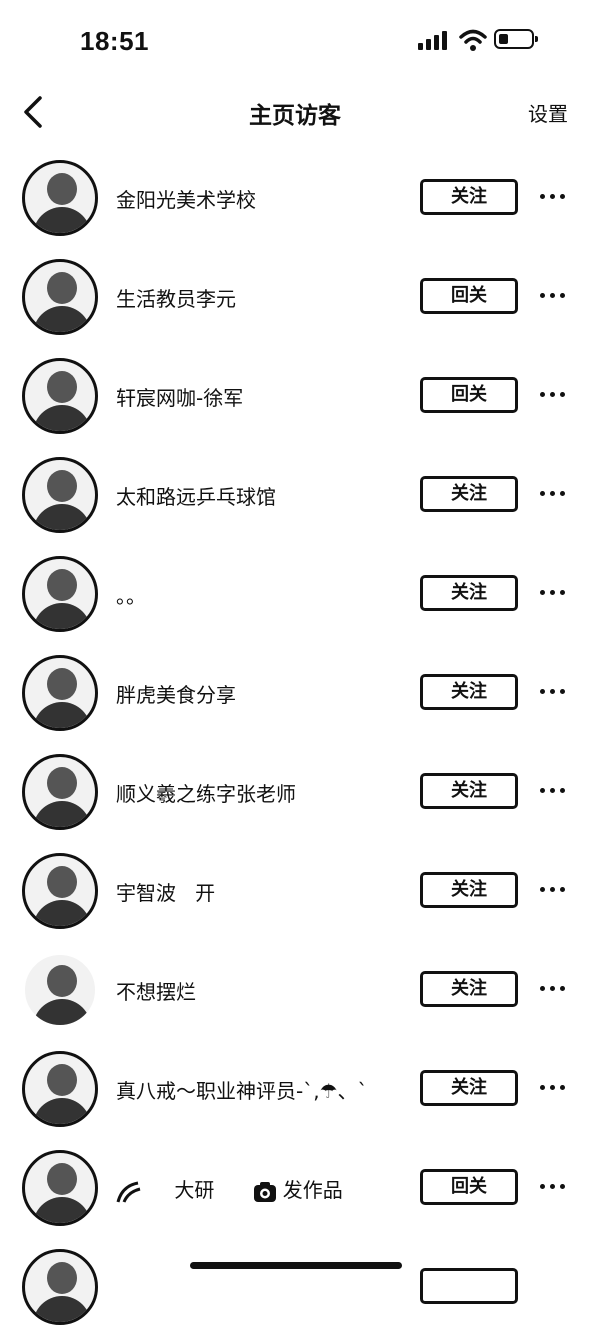  I want to click on visitor-row: 宇智波 开 关注, so click(295, 890).